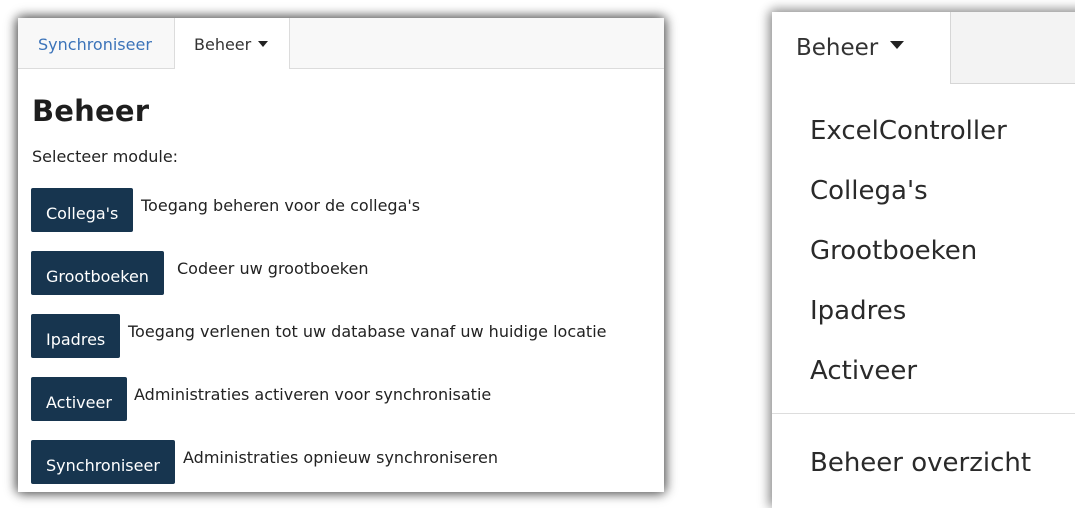 This screenshot has width=1075, height=508. I want to click on tab-beheer-dropdown: Beheer, so click(232, 43).